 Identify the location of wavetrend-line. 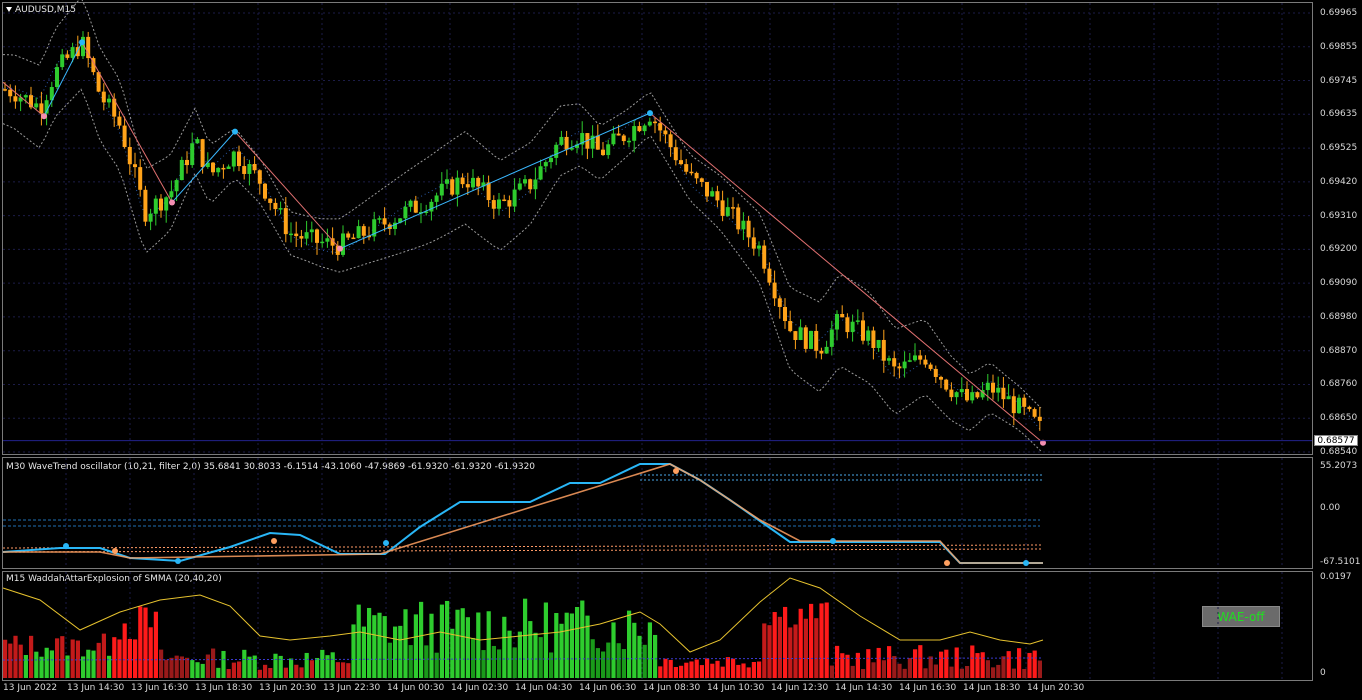
(522, 513).